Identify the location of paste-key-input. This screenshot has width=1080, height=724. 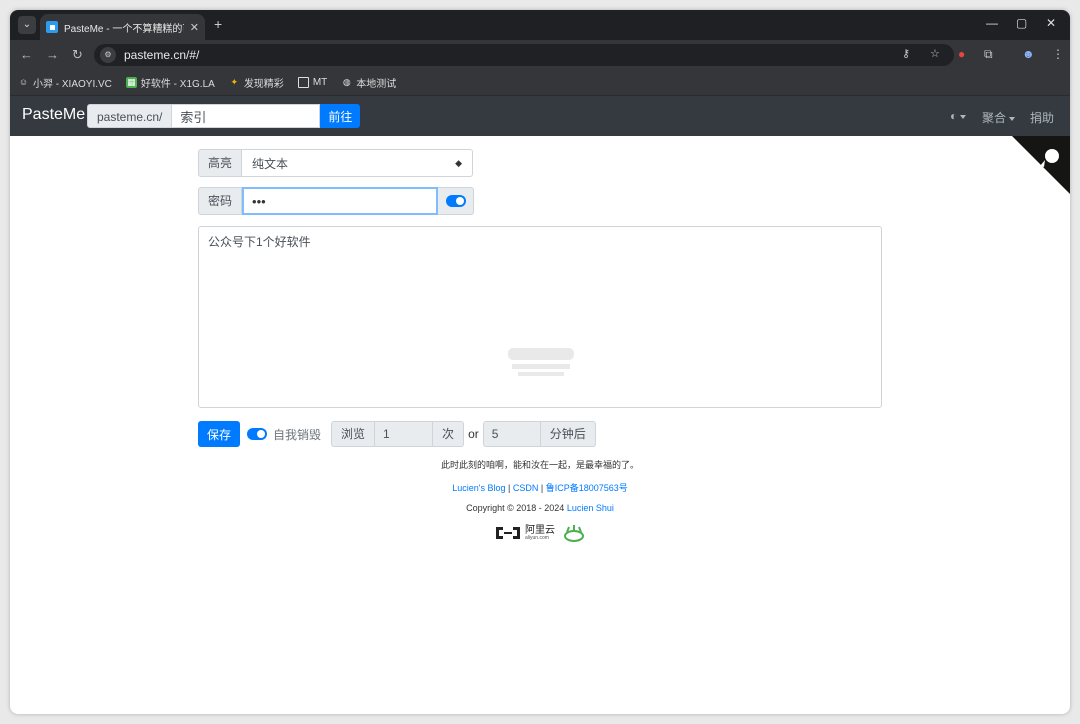
(246, 116).